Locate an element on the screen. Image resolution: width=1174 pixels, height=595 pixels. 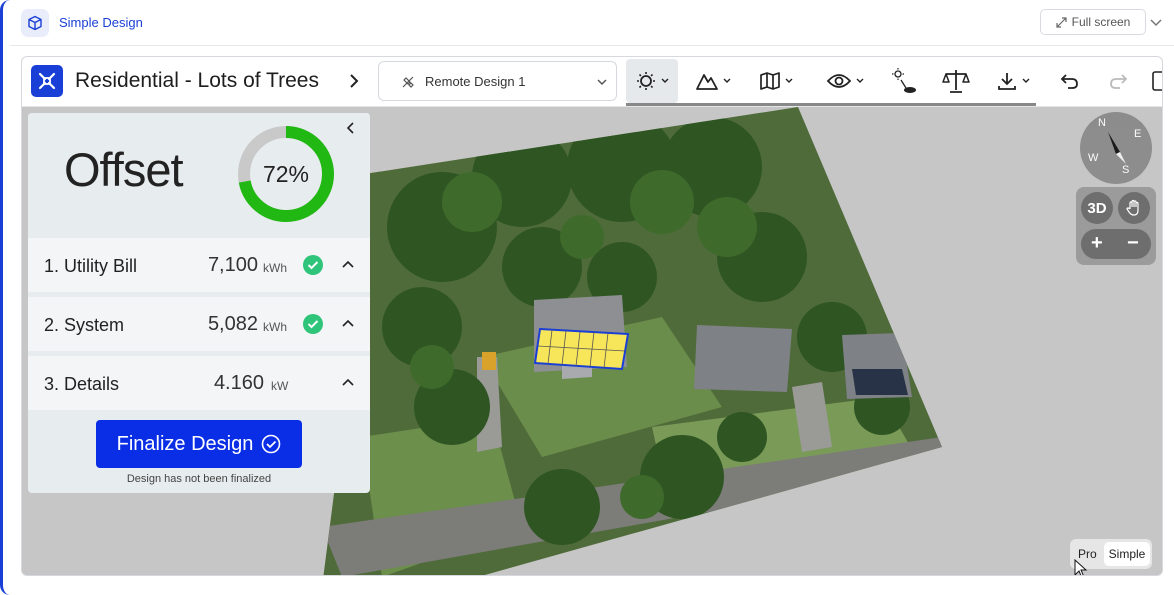
compass-needle-icon is located at coordinates (1117, 148).